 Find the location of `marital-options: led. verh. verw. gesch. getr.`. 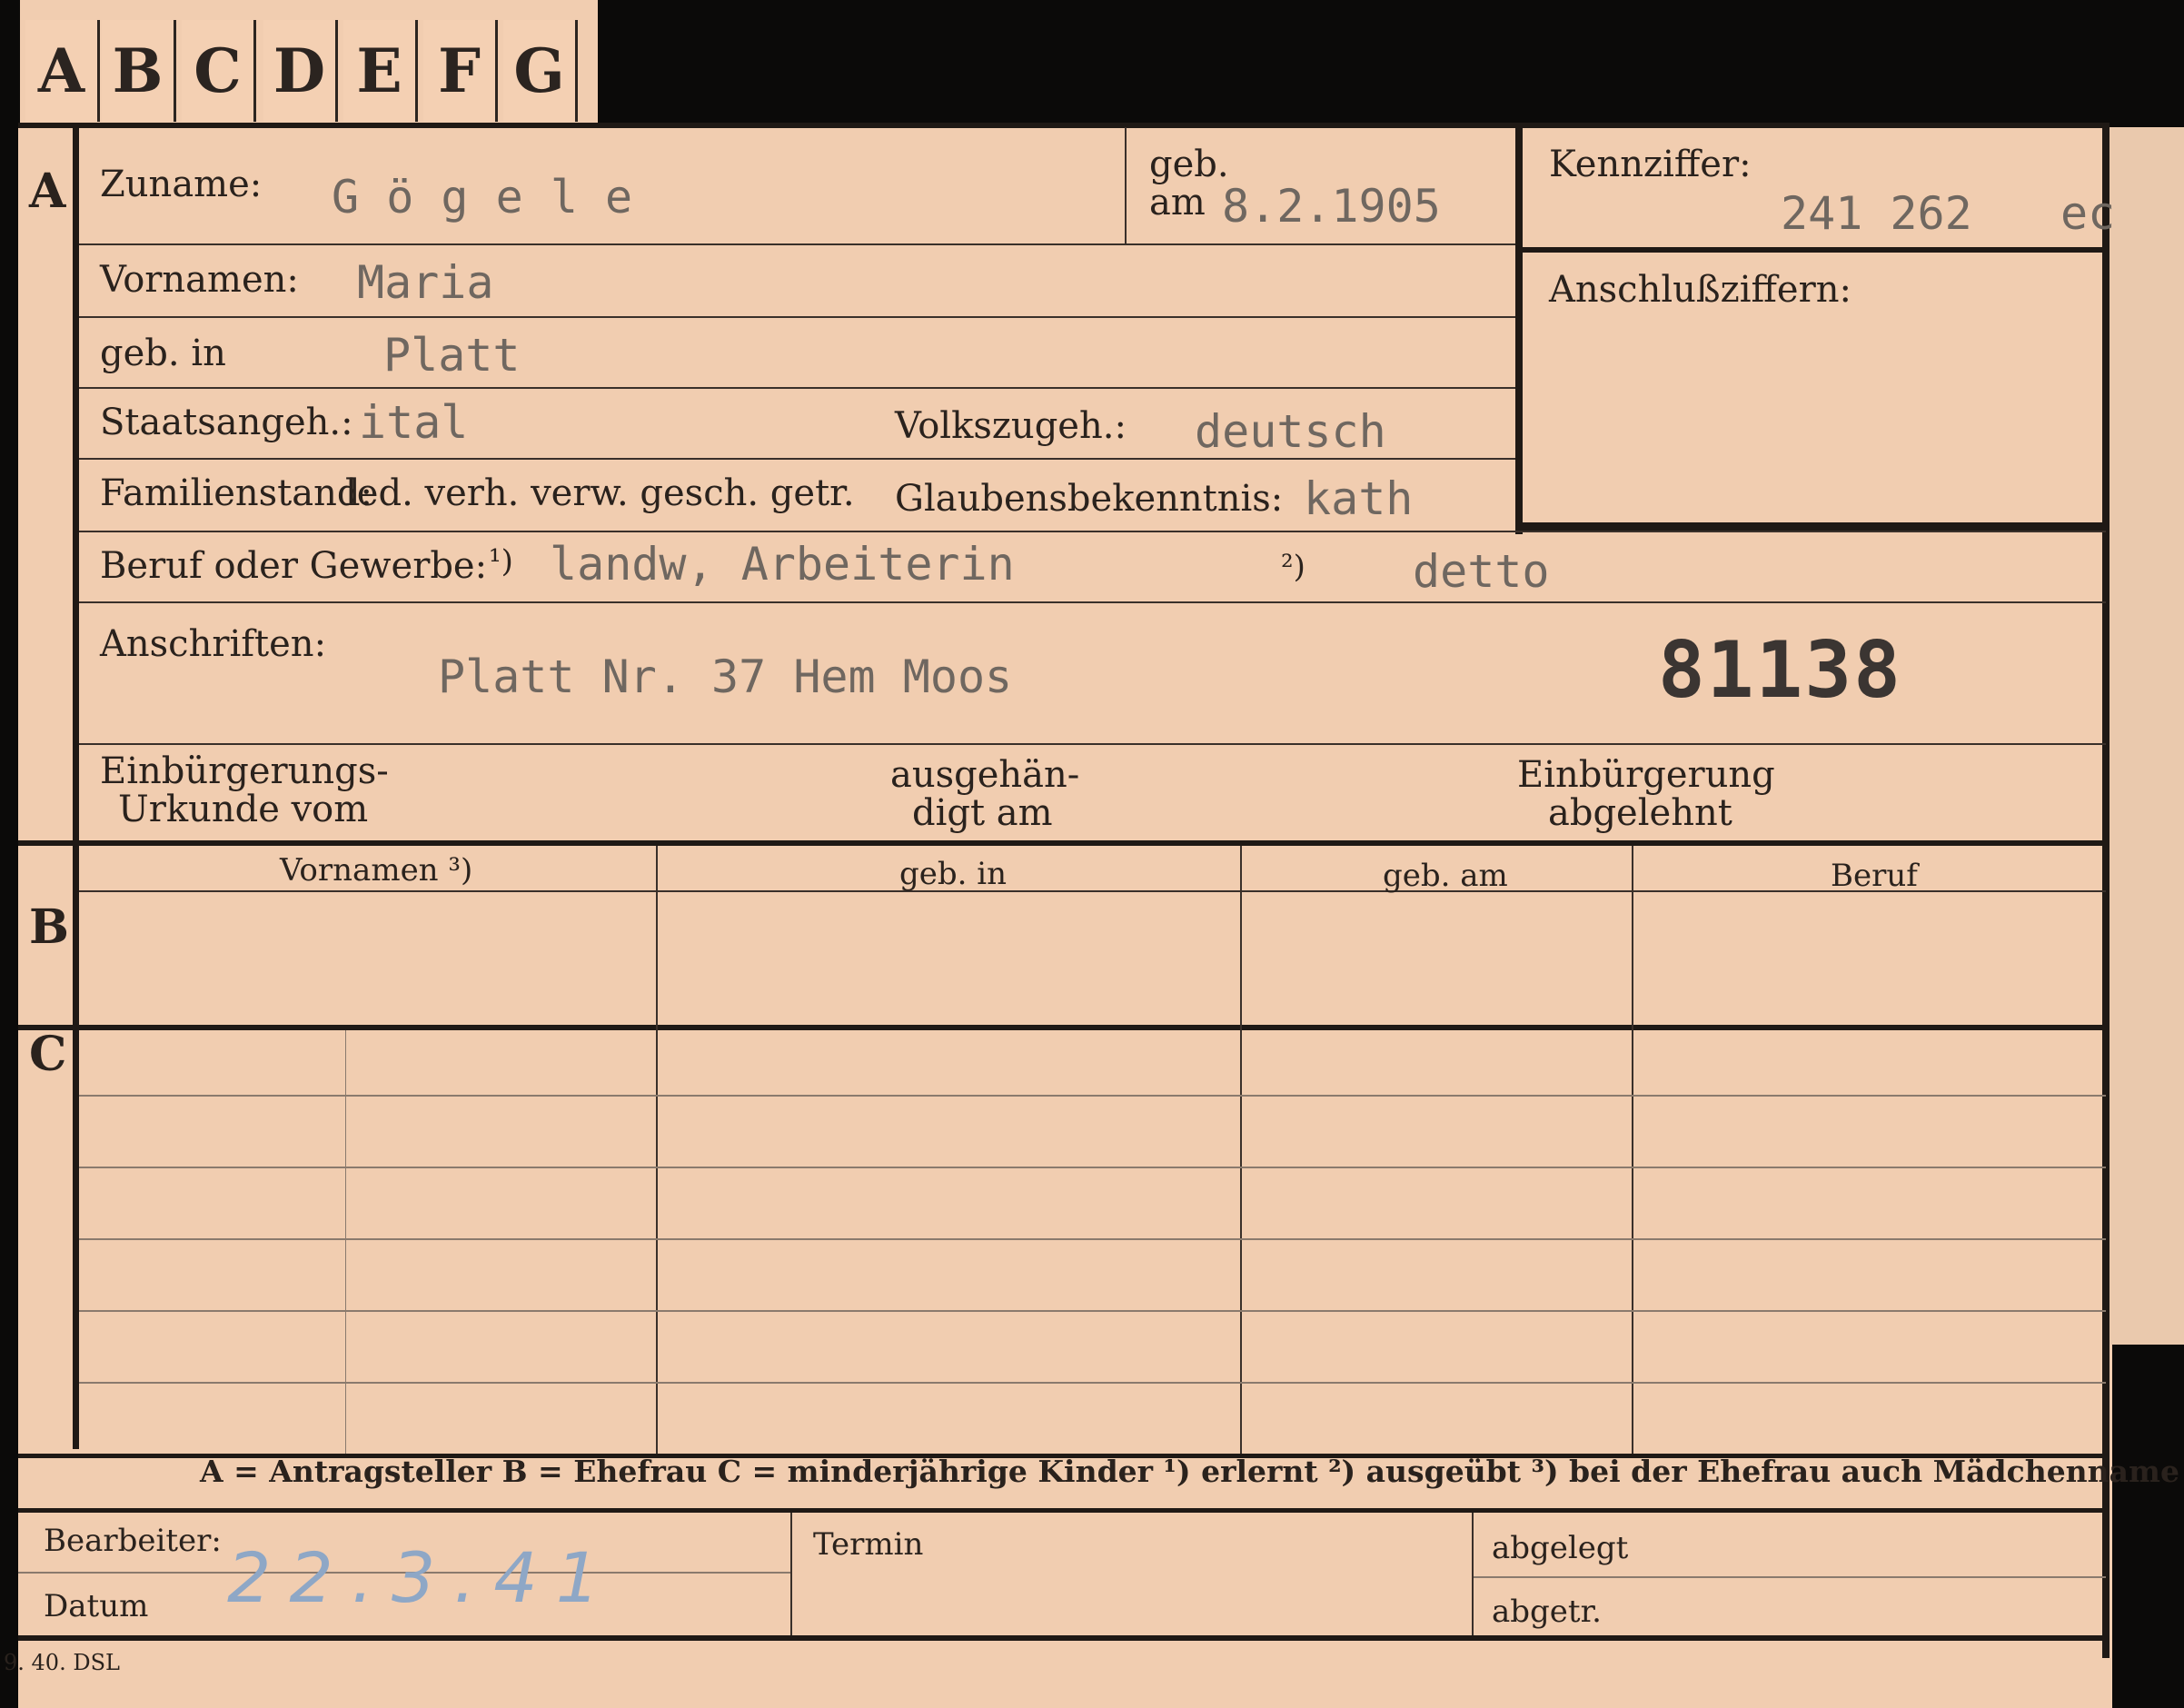

marital-options: led. verh. verw. gesch. getr. is located at coordinates (600, 493).